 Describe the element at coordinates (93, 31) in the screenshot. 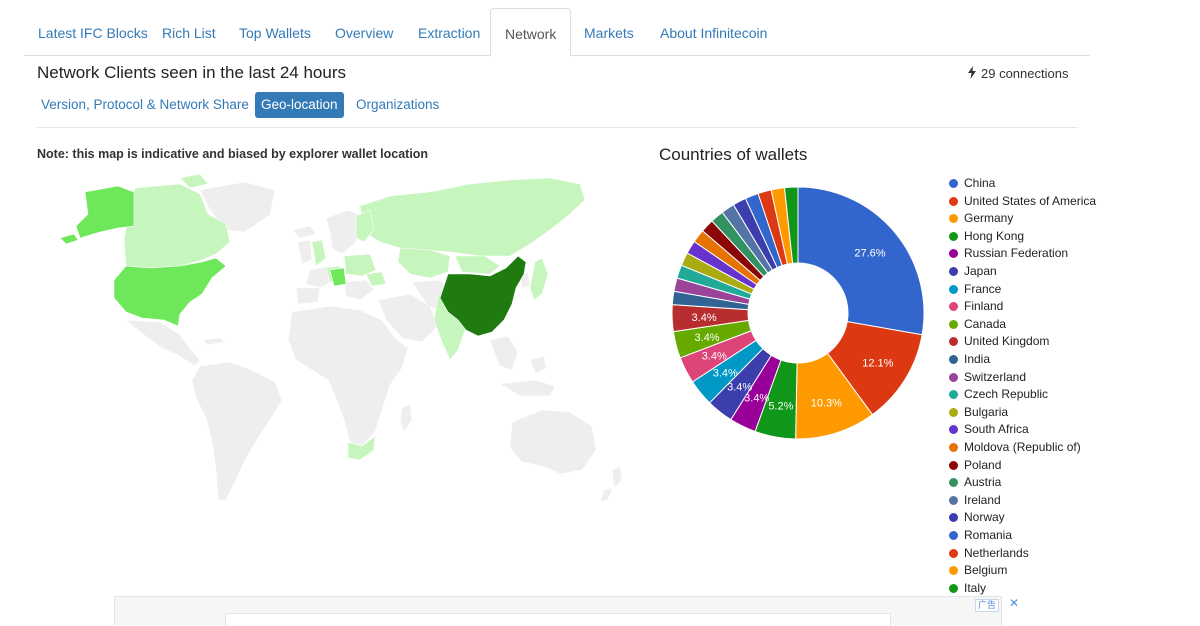

I see `tab-latest-ifc-blocks: Latest IFC Blocks` at that location.